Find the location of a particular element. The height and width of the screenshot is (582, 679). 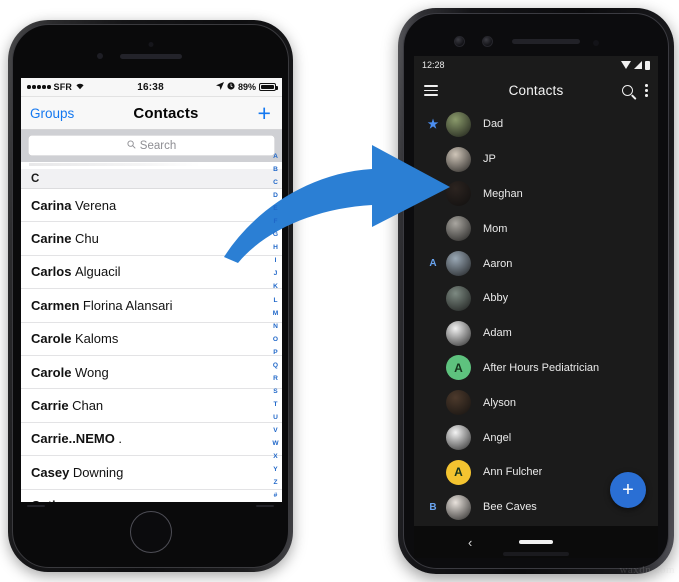

index-letter: W is located at coordinates (275, 444).